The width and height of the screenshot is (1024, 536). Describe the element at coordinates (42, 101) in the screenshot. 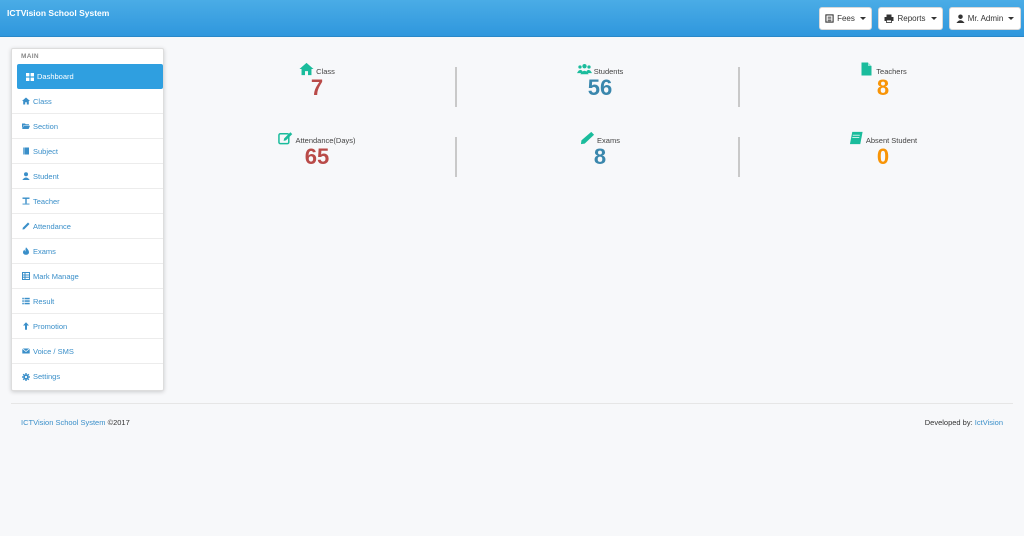

I see `sidebar-item-label: Class` at that location.